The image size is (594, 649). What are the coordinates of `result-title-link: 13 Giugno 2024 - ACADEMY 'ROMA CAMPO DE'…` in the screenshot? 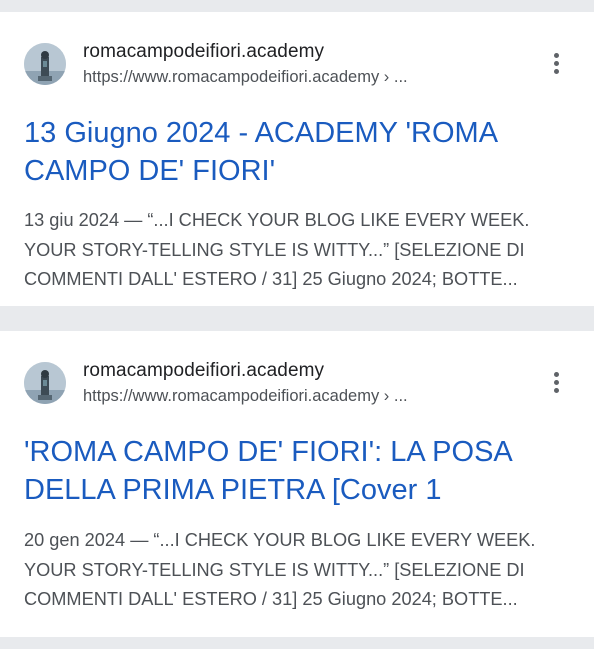 It's located at (294, 152).